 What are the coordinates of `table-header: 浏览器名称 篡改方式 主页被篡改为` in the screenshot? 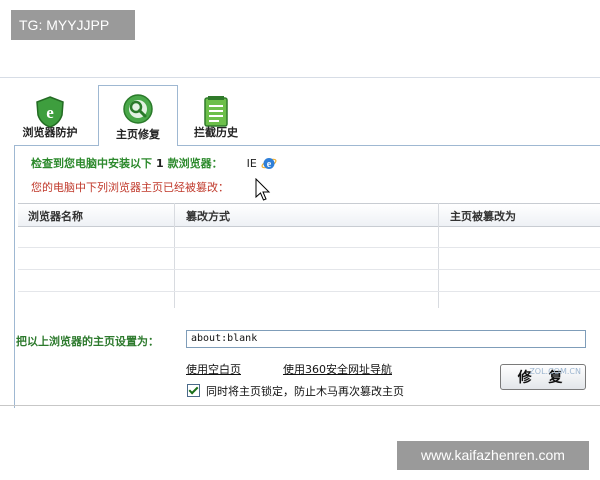 It's located at (309, 215).